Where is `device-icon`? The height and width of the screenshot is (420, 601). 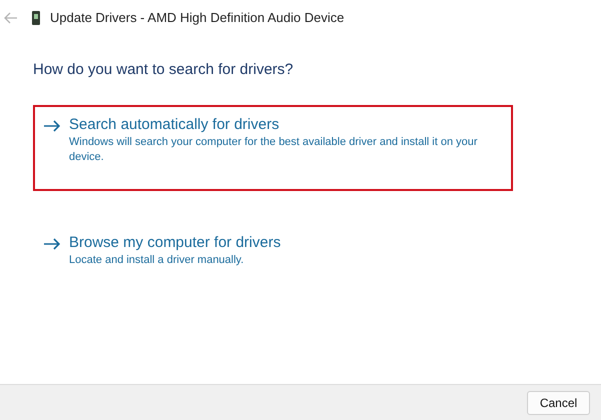 device-icon is located at coordinates (36, 18).